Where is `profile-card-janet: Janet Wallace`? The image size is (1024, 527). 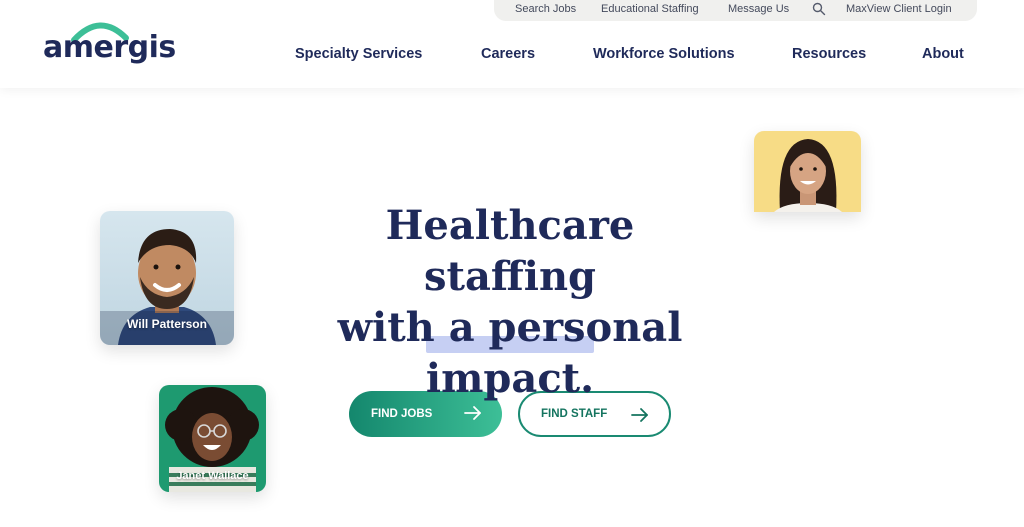
profile-card-janet: Janet Wallace is located at coordinates (212, 438).